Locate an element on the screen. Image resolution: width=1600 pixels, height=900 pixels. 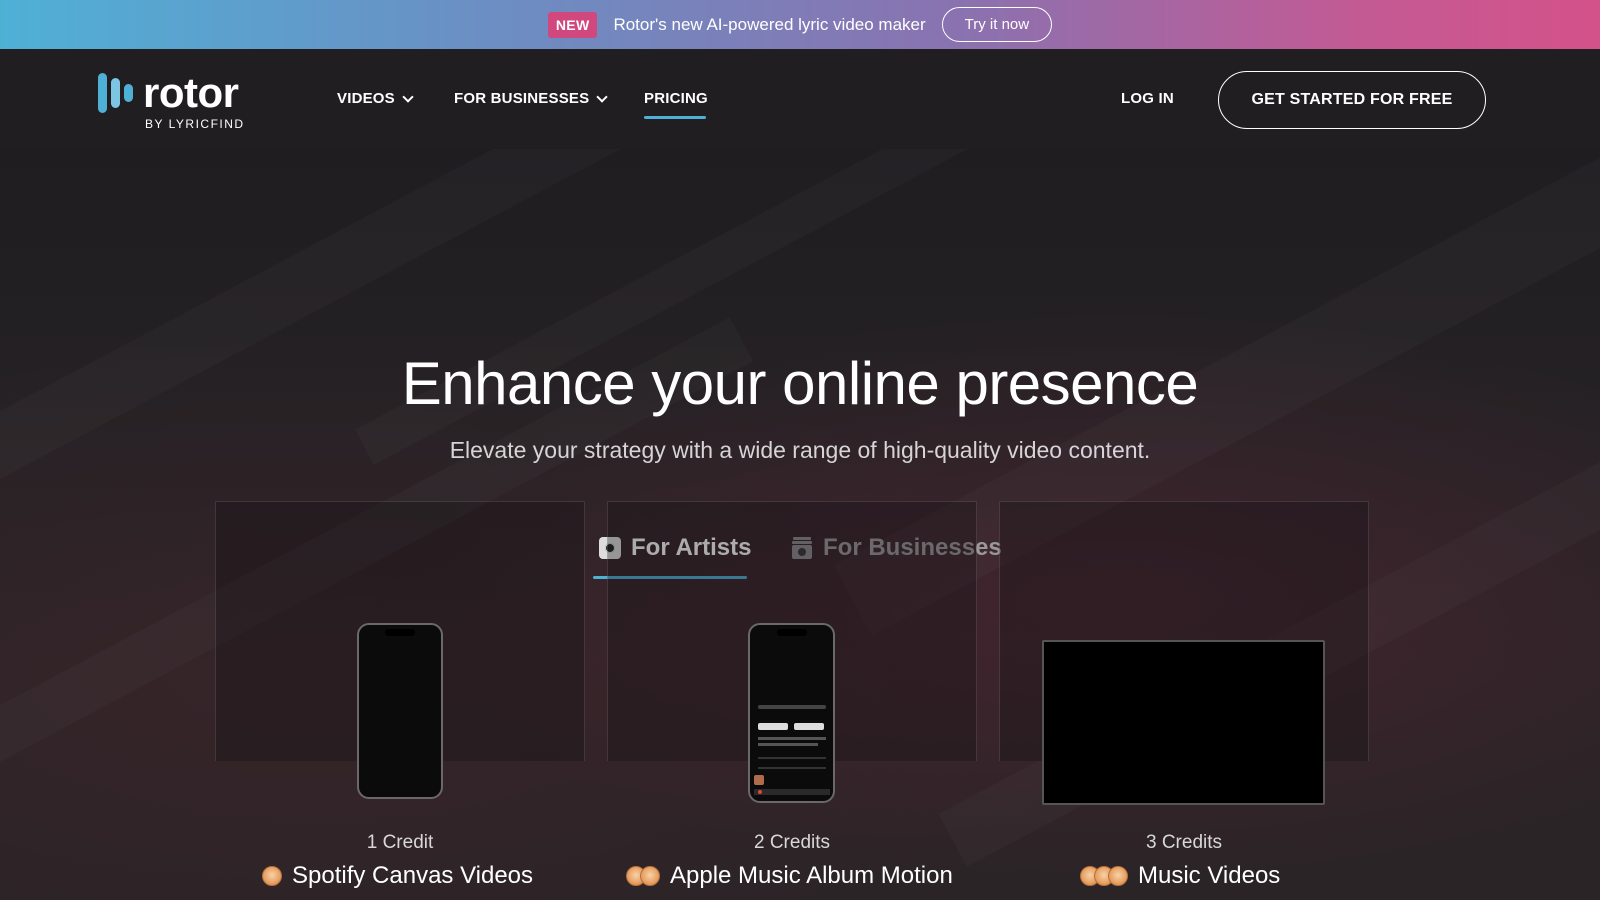
login-link: LOG IN is located at coordinates (1147, 98).